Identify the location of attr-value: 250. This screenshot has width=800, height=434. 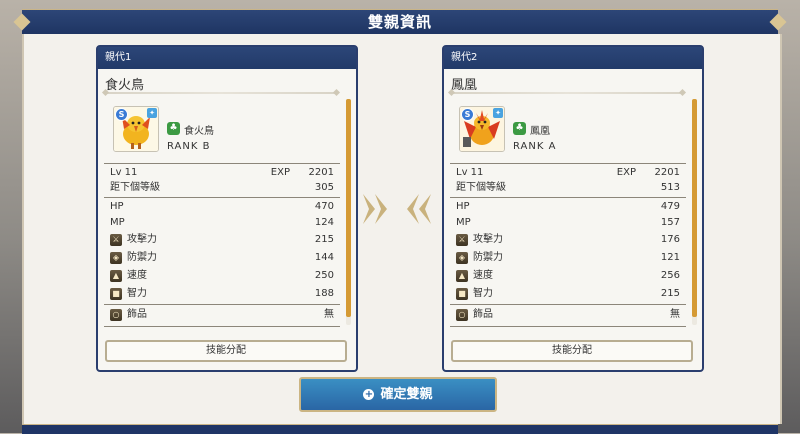
(324, 275).